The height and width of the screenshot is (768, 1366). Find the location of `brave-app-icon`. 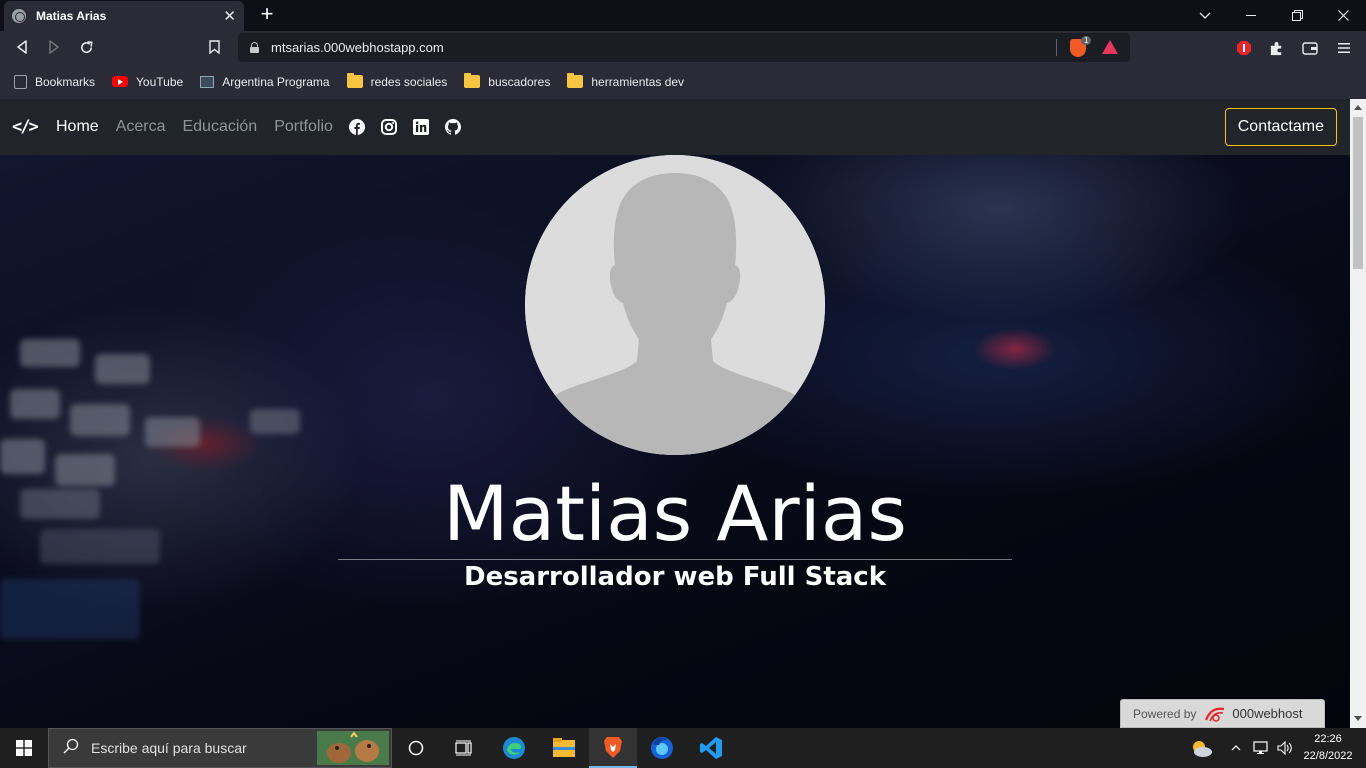

brave-app-icon is located at coordinates (613, 748).